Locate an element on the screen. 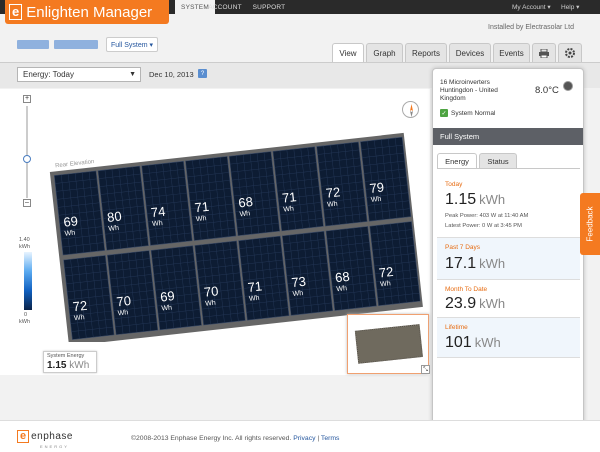 The width and height of the screenshot is (600, 452). latest-power: Latest Power: 0 W at 3:45 PM is located at coordinates (484, 226).